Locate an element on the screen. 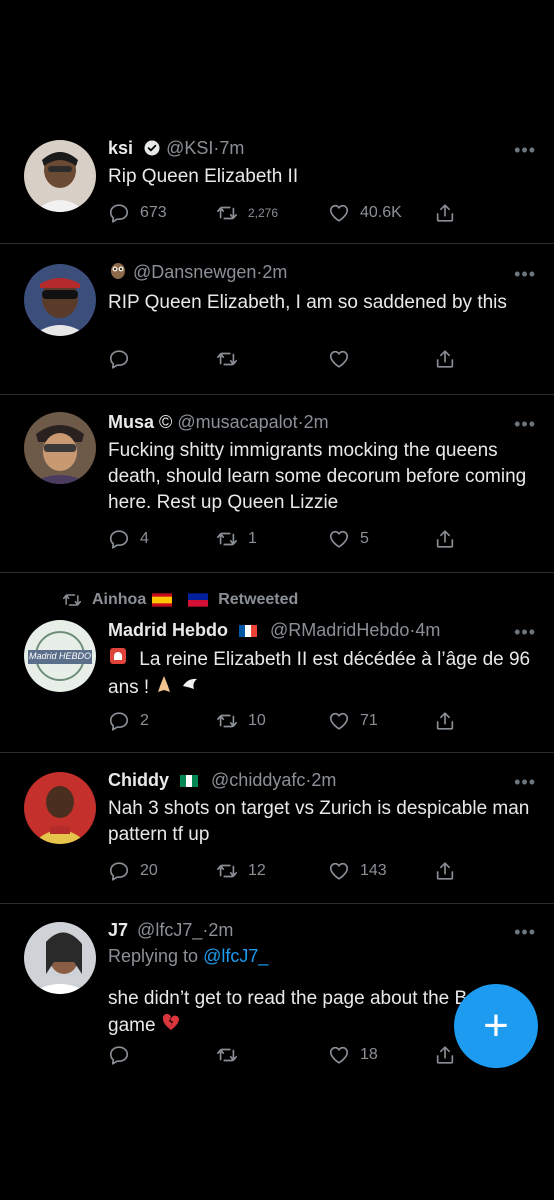  reply-button: 4 is located at coordinates (128, 539).